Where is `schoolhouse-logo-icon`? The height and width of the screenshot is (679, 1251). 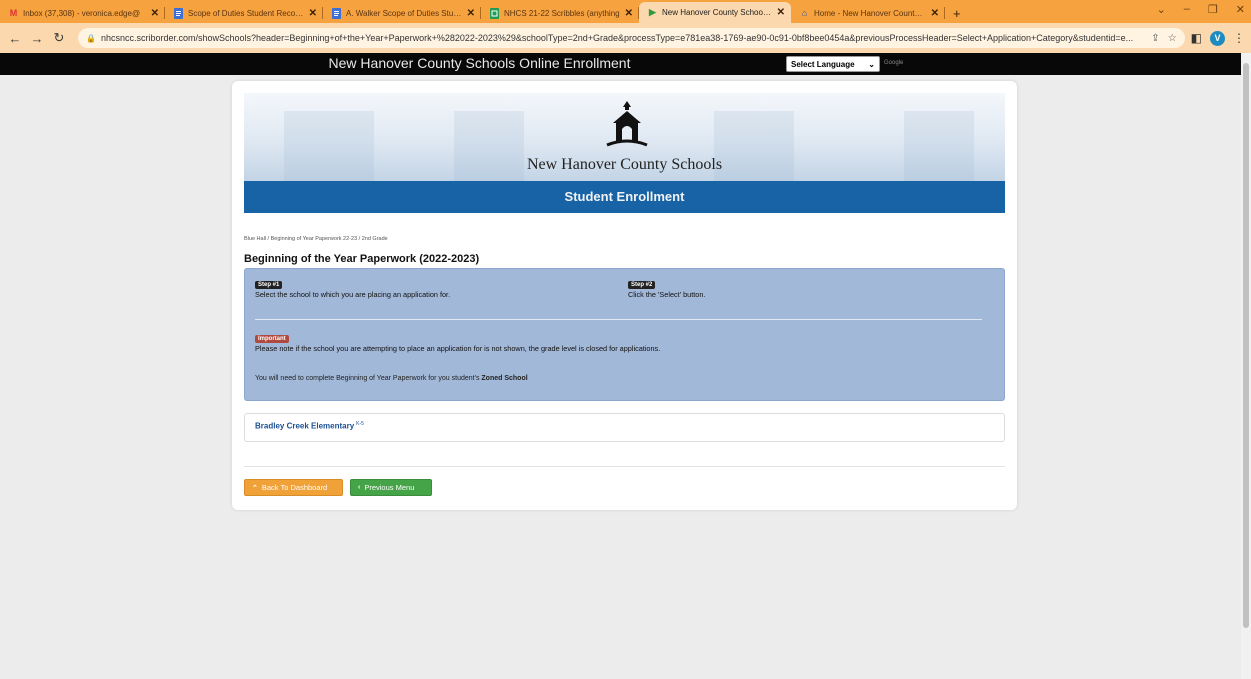 schoolhouse-logo-icon is located at coordinates (627, 124).